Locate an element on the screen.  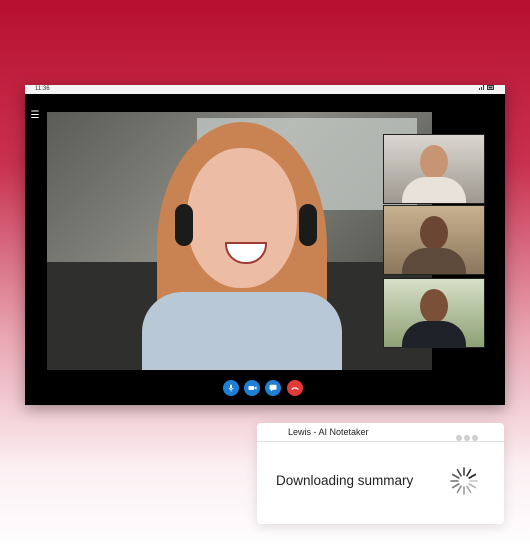
microphone-icon is located at coordinates (231, 388).